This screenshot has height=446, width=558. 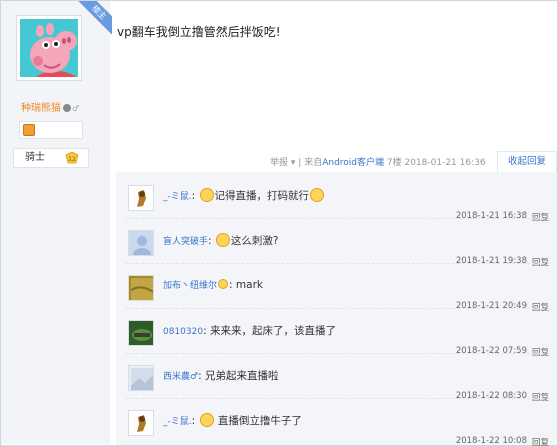 I want to click on reply-user: 盲人突破手, so click(x=185, y=242).